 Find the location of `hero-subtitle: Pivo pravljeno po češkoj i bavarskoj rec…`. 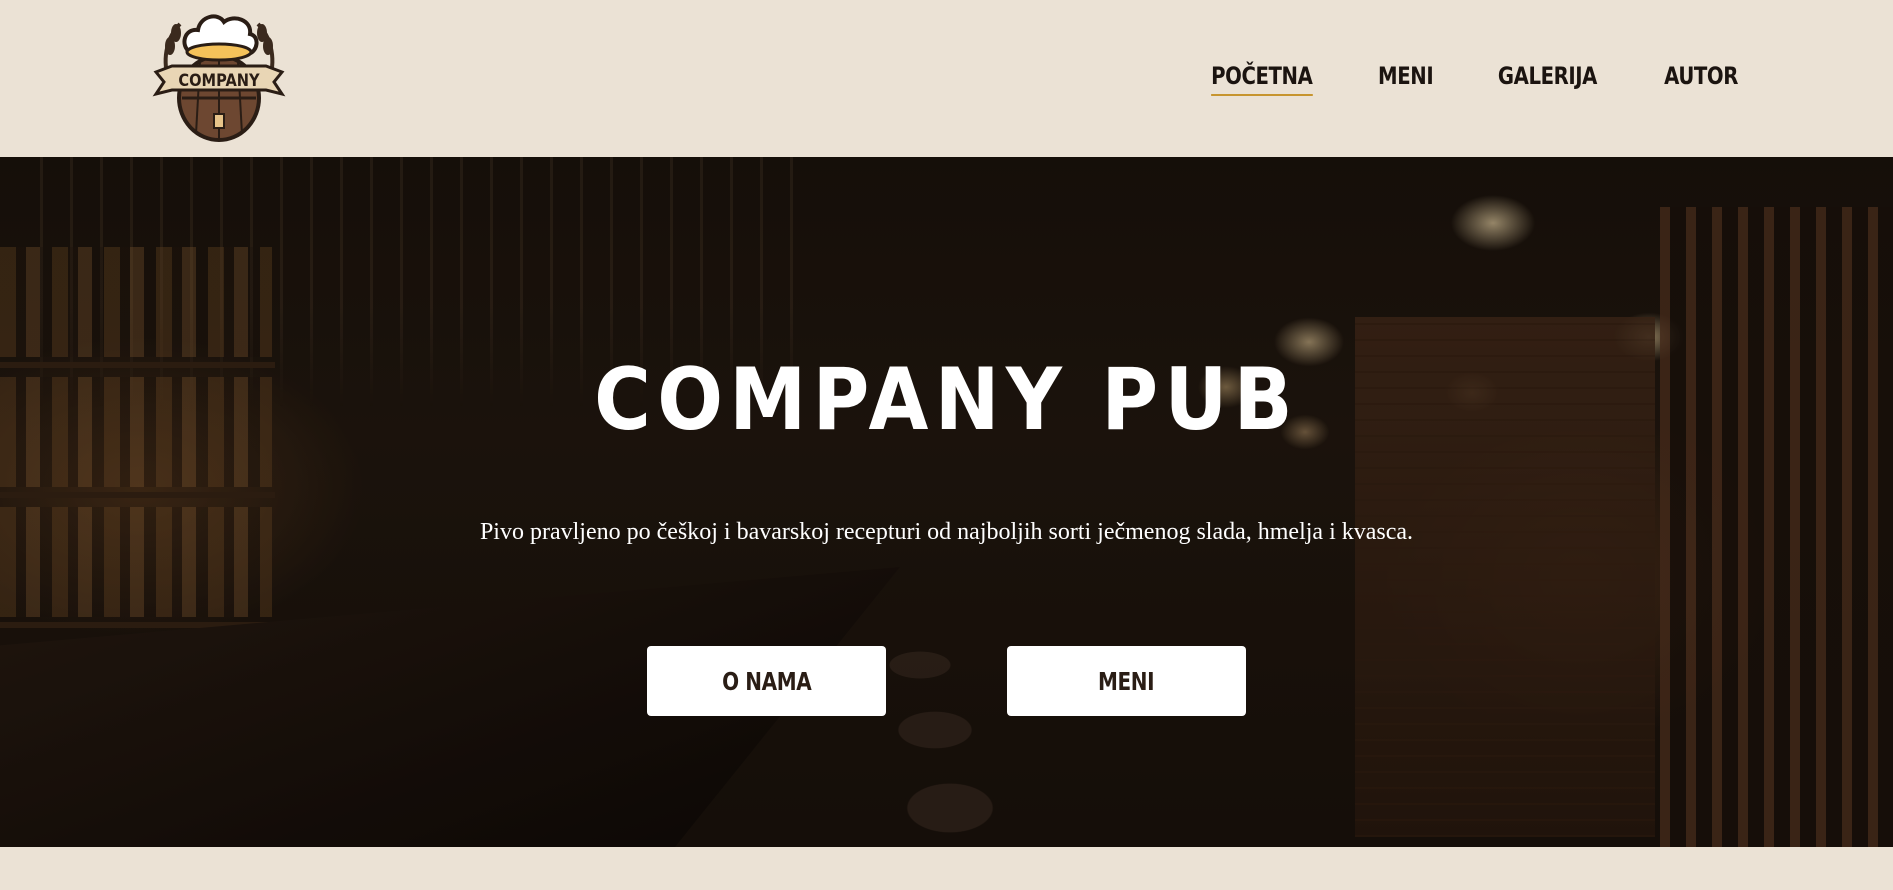

hero-subtitle: Pivo pravljeno po češkoj i bavarskoj rec… is located at coordinates (946, 532).